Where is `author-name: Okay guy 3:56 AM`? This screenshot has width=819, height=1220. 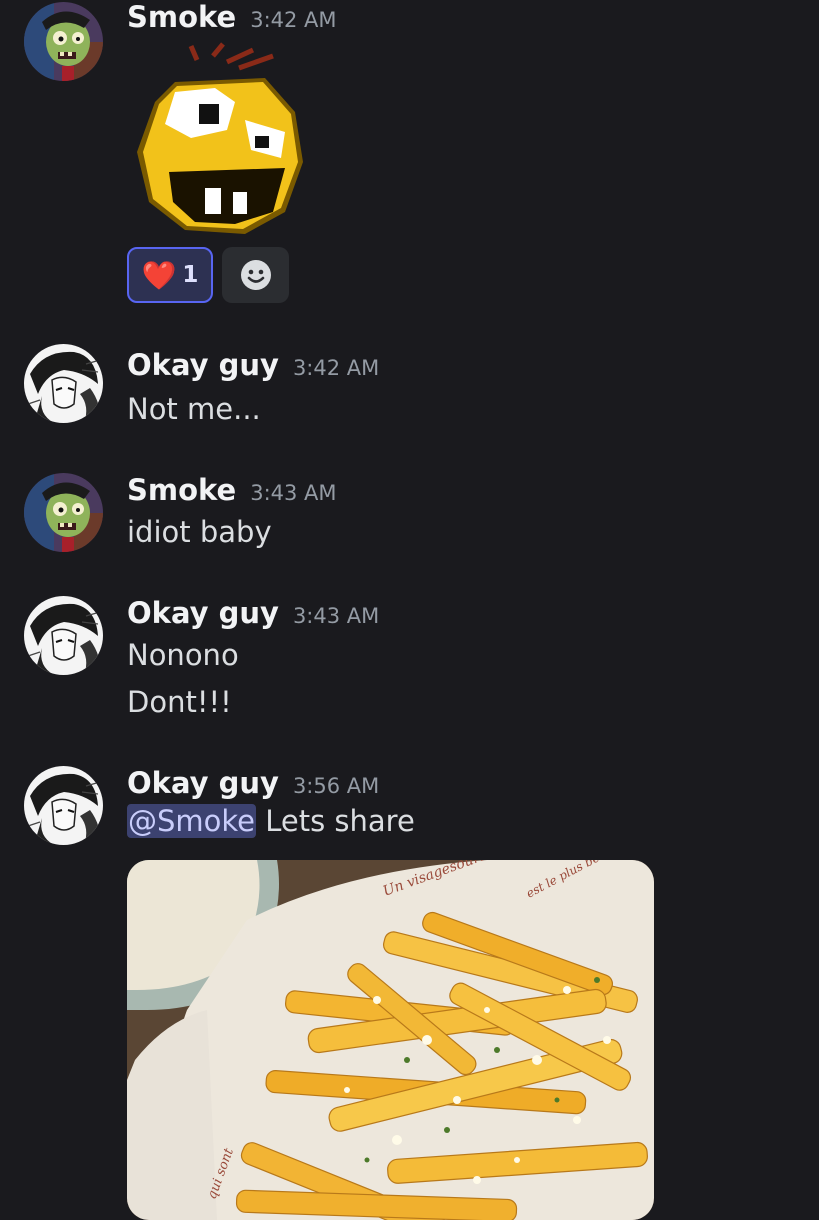 author-name: Okay guy 3:56 AM is located at coordinates (253, 783).